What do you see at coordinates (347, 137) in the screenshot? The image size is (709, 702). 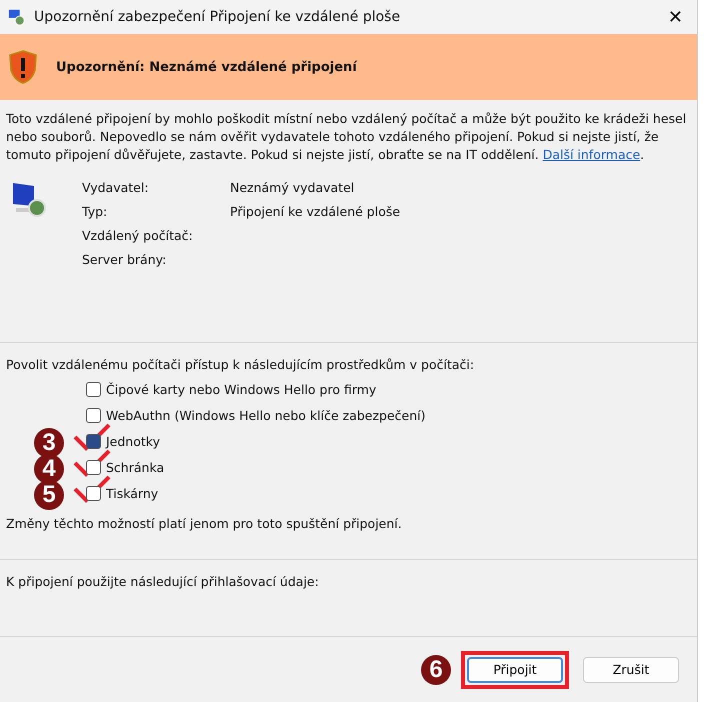 I see `warning-text: Toto vzdálené připojení by mohlo poškodit místní nebo vzdálený počítač a může být použito ke krádeži hesel nebo souborů. Nepovedlo se nám ověřit vydavatele tohoto vzdáleného připojení. Pokud si nejste jistí, že tomuto připojení důvěřujete, zastavte. Pokud si nejste jistí, obraťte se na IT oddělení. Další informace.` at bounding box center [347, 137].